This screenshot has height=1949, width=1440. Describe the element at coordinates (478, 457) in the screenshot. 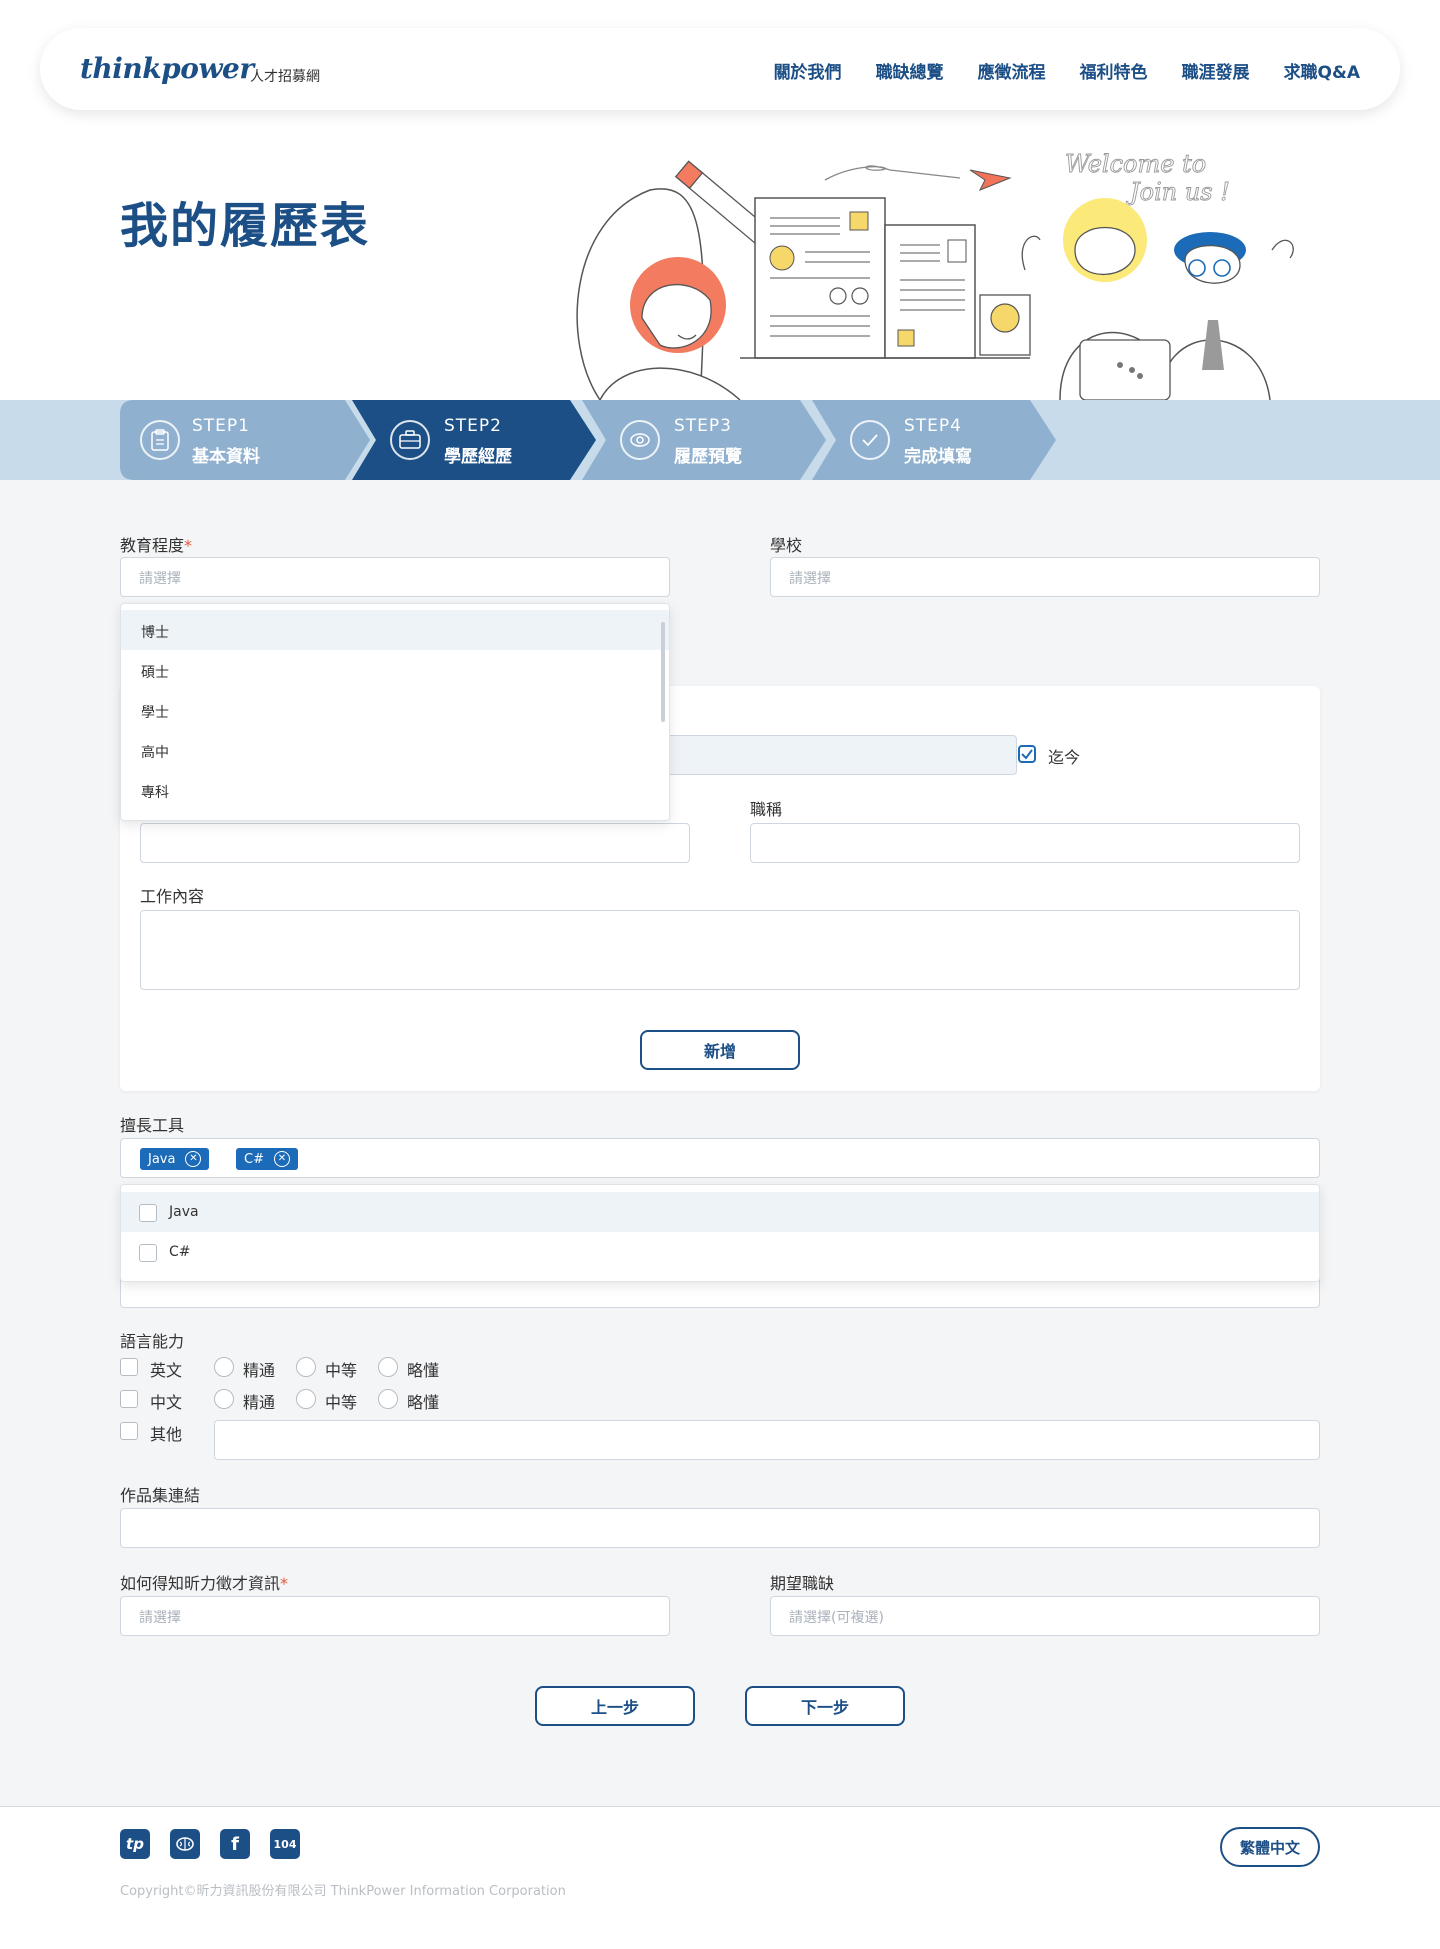

I see `step-2-name: 學歷經歷` at that location.